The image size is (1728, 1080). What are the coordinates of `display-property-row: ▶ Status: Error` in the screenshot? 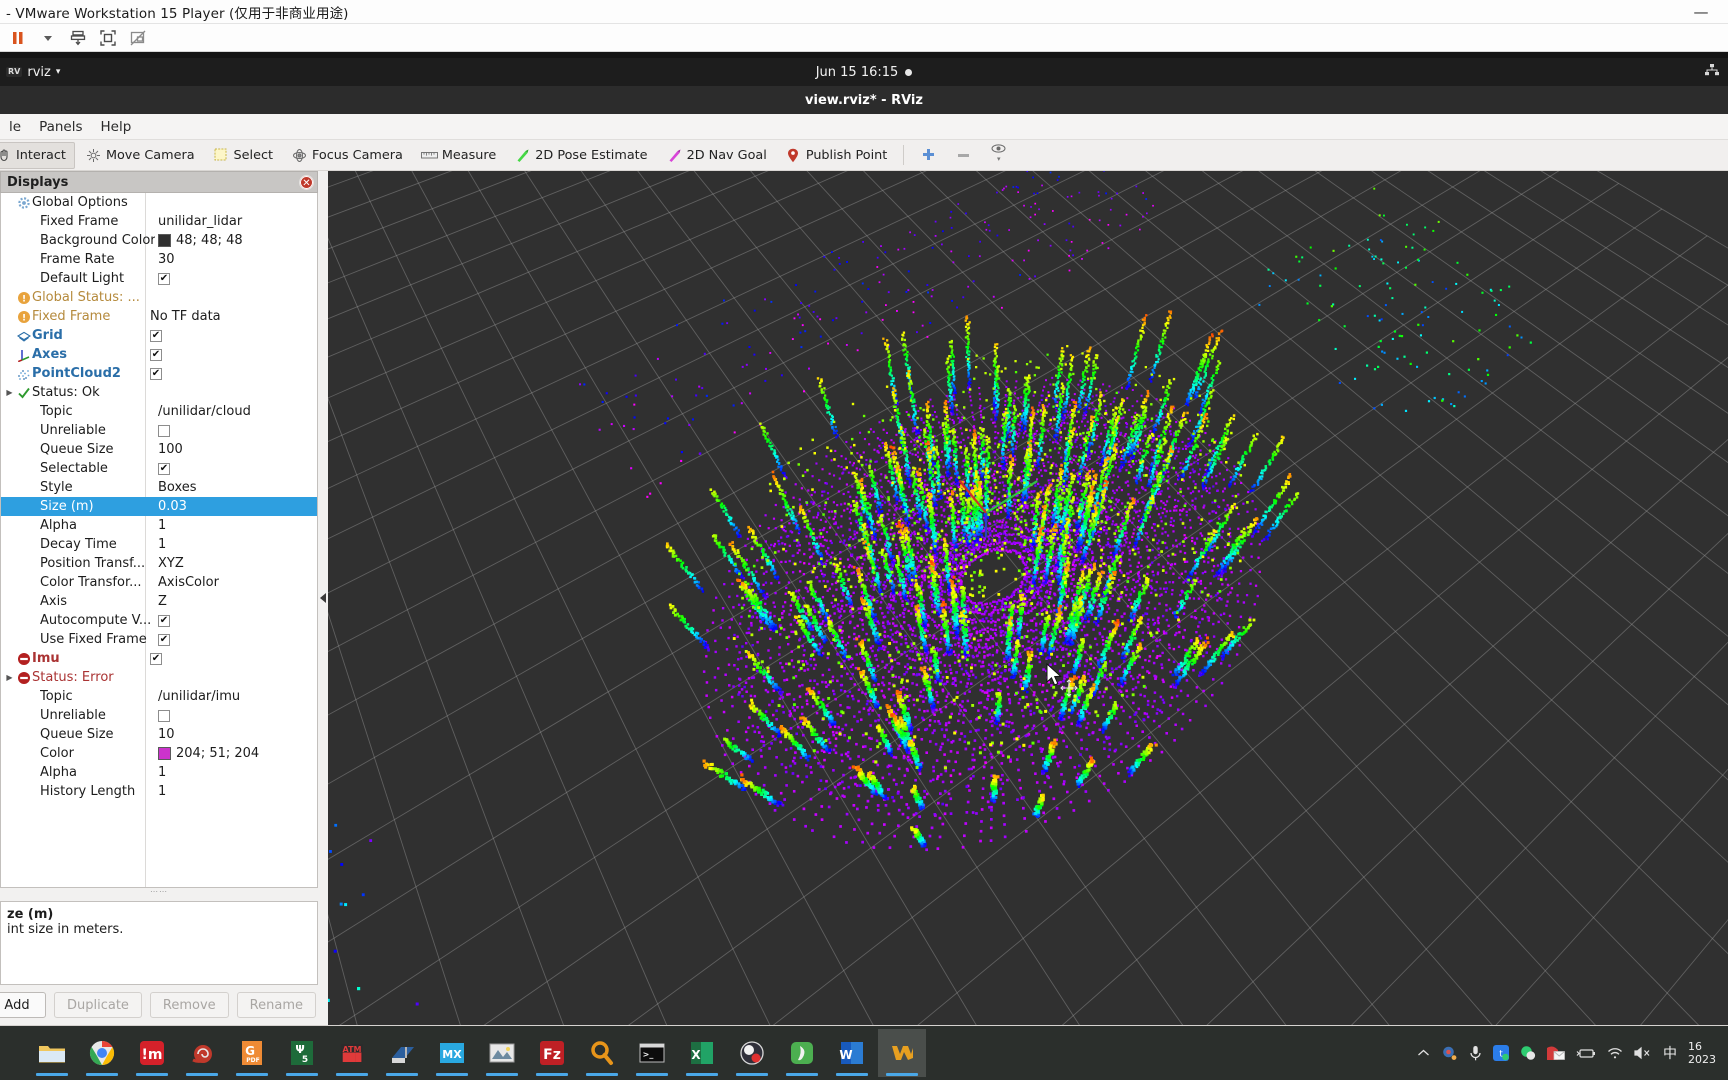 It's located at (159, 677).